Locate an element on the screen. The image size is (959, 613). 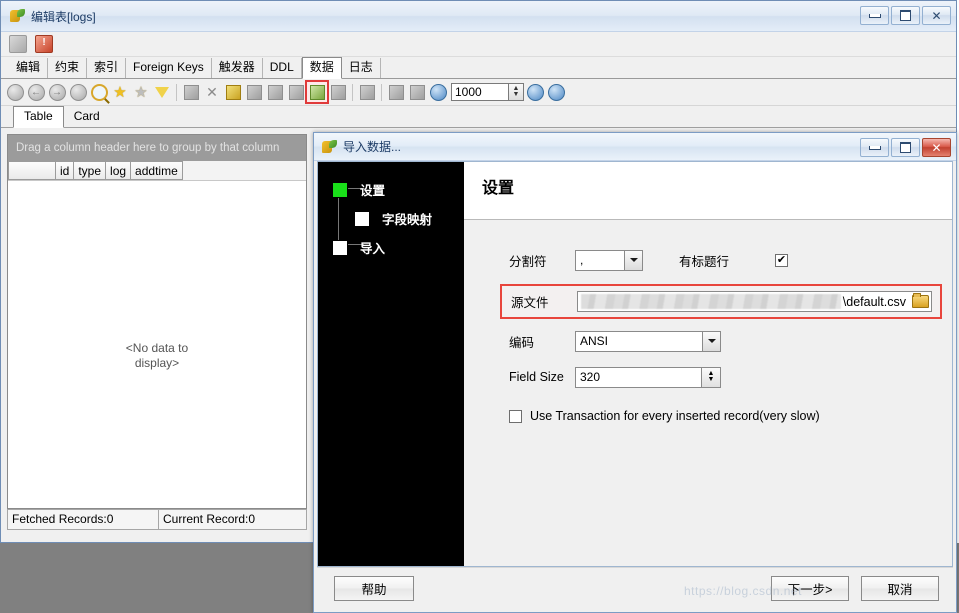
save-record-icon is located at coordinates (296, 92).